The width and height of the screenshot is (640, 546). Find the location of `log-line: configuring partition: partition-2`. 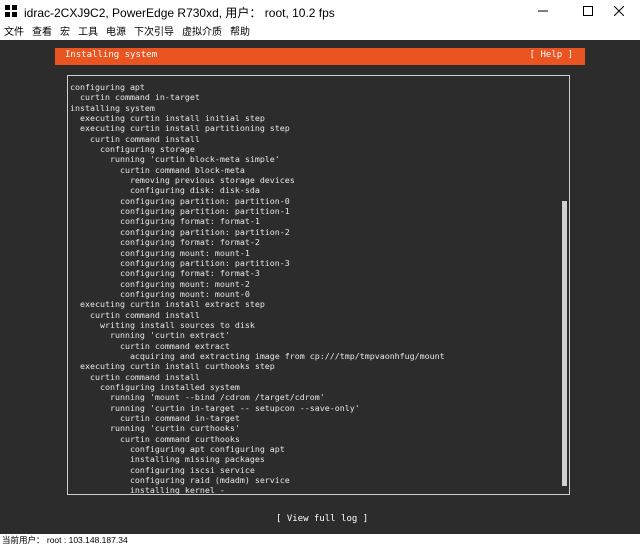

log-line: configuring partition: partition-2 is located at coordinates (180, 231).